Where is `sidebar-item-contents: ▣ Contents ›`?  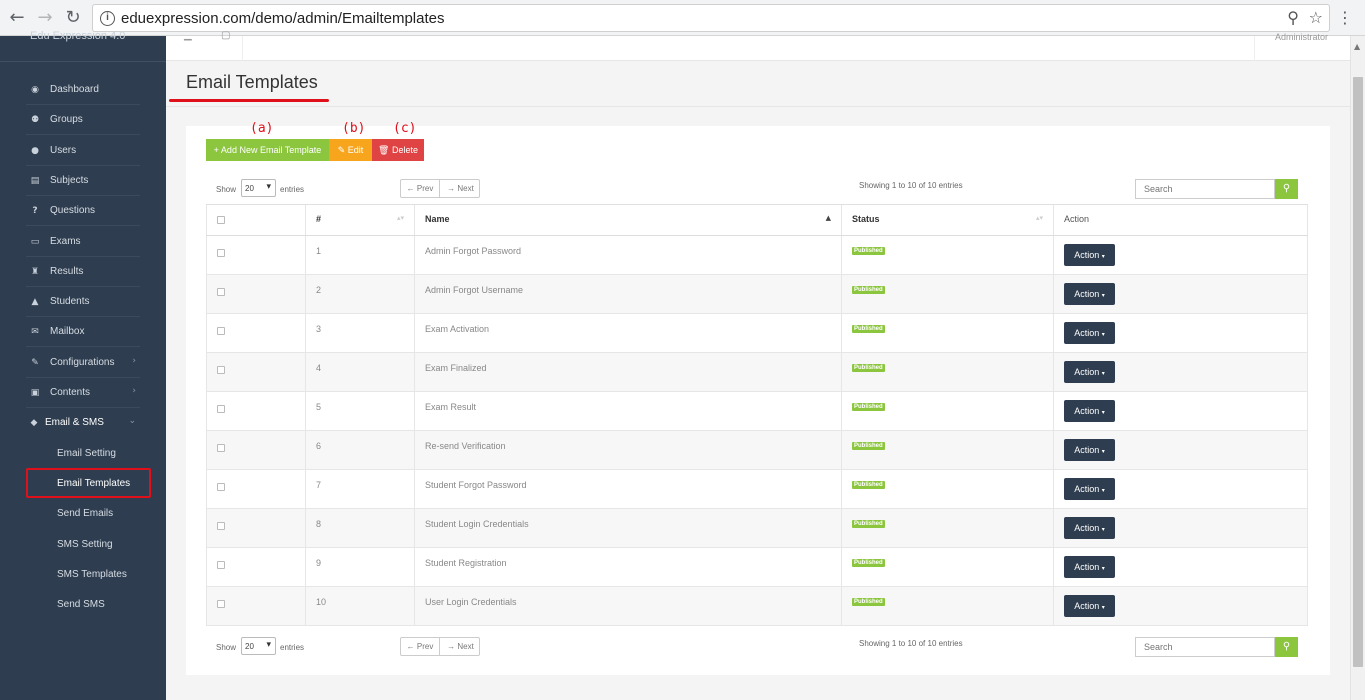
sidebar-item-contents: ▣ Contents › is located at coordinates (83, 393).